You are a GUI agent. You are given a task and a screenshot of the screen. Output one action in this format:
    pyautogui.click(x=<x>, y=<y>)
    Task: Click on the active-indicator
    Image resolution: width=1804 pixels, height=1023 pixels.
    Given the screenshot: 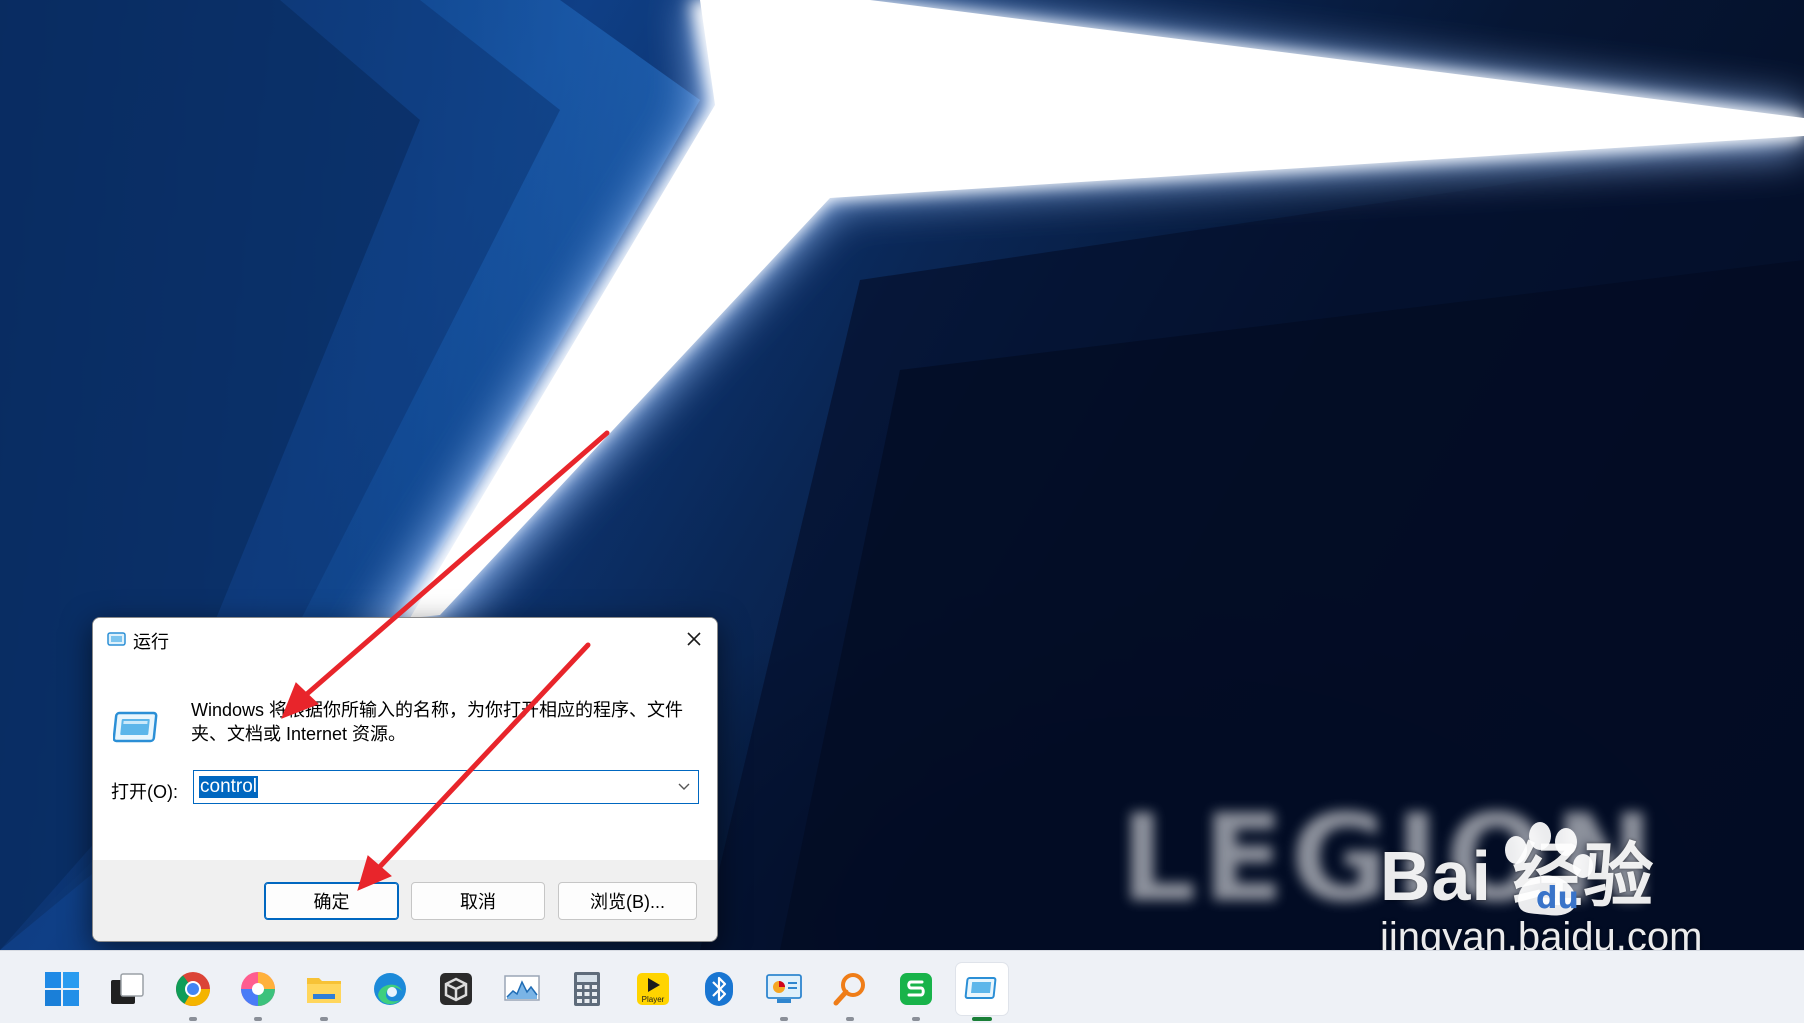 What is the action you would take?
    pyautogui.click(x=982, y=1019)
    